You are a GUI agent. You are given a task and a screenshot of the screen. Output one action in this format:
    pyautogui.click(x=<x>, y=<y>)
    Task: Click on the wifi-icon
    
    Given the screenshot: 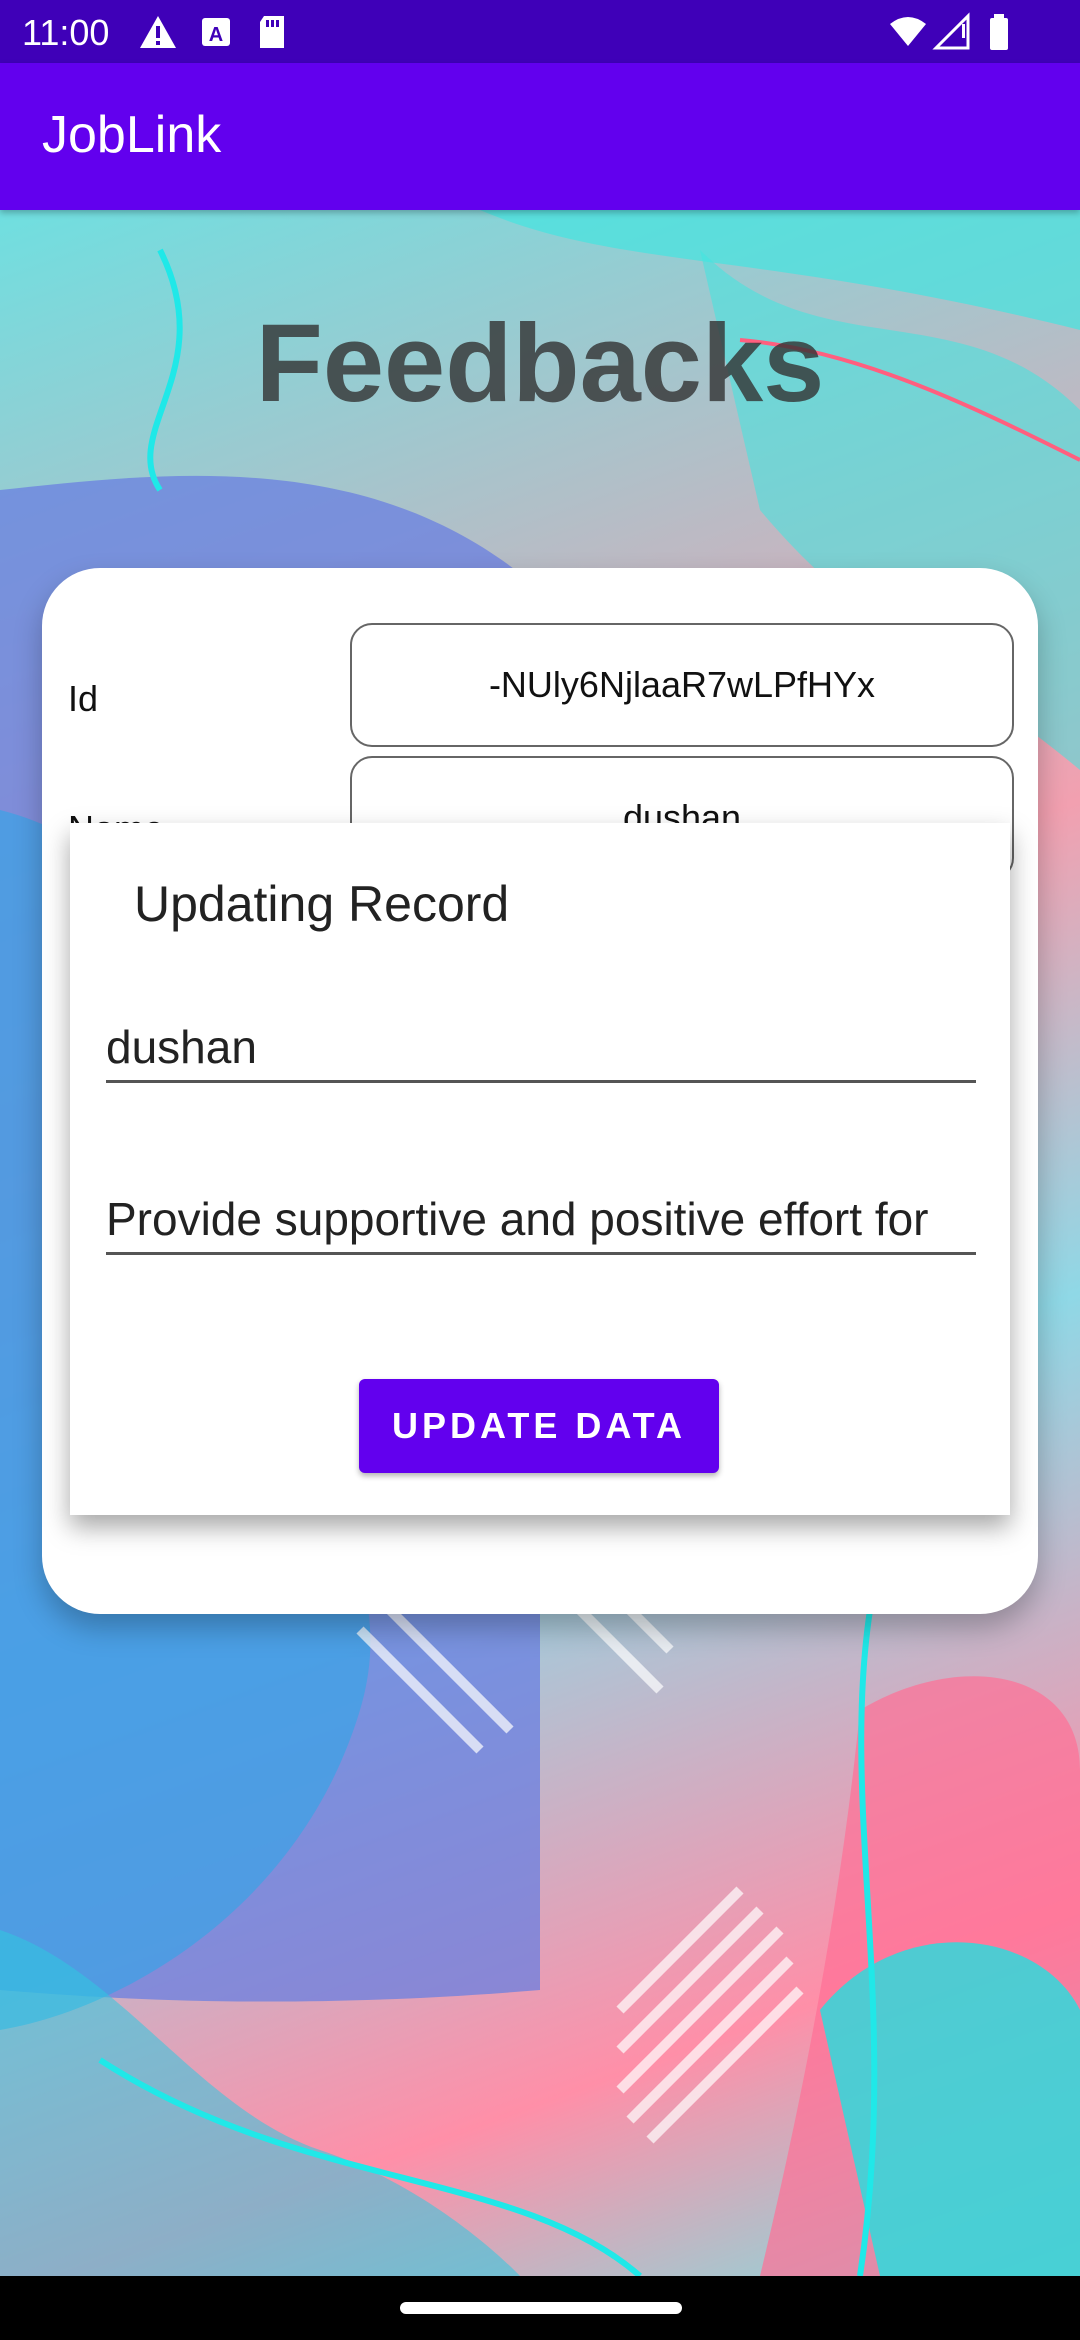 What is the action you would take?
    pyautogui.click(x=908, y=32)
    